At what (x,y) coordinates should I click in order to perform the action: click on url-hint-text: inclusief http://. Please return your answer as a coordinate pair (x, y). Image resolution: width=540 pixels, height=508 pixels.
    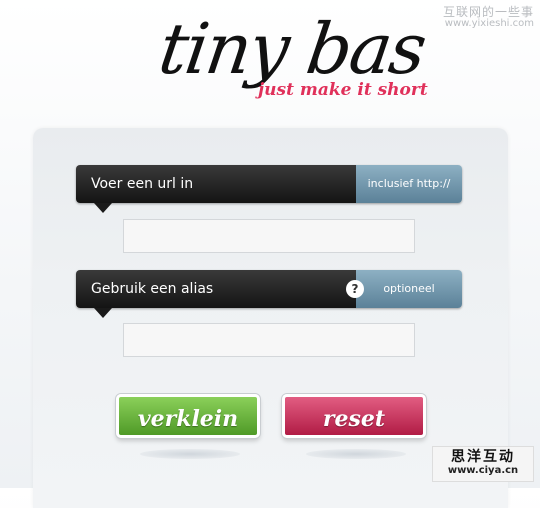
    Looking at the image, I should click on (409, 183).